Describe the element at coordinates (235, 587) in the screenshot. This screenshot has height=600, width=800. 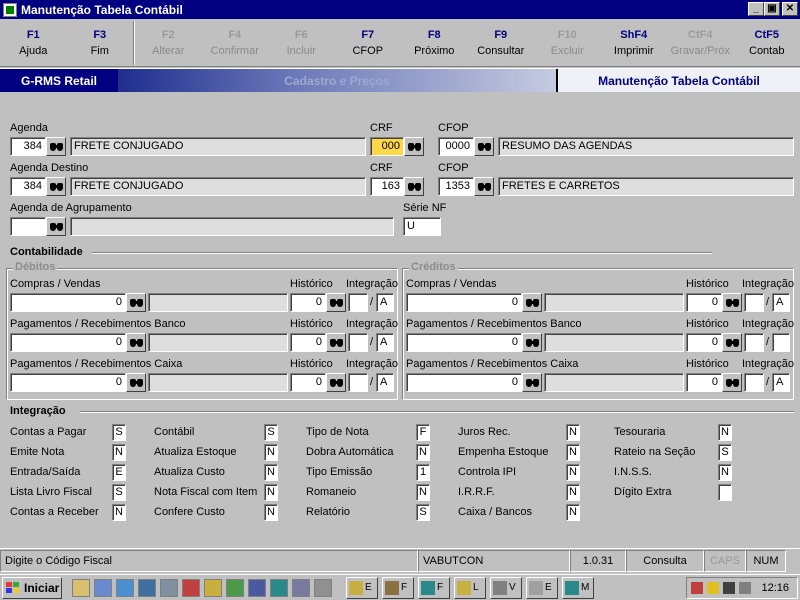
I see `quicklaunch-tree-icon` at that location.